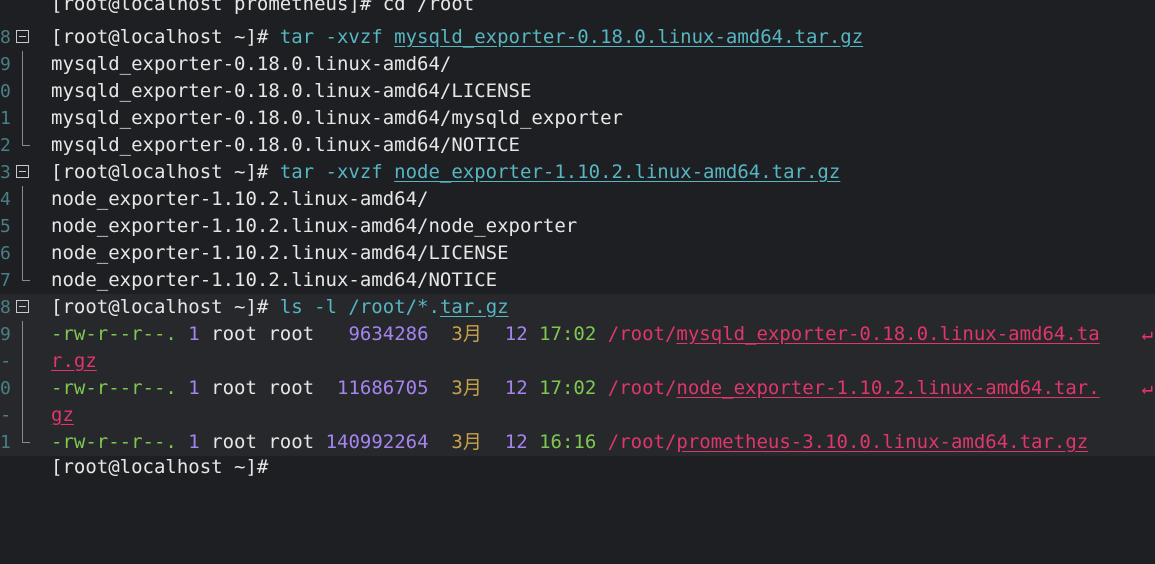 This screenshot has height=564, width=1155. What do you see at coordinates (5, 253) in the screenshot?
I see `line-number: 6` at bounding box center [5, 253].